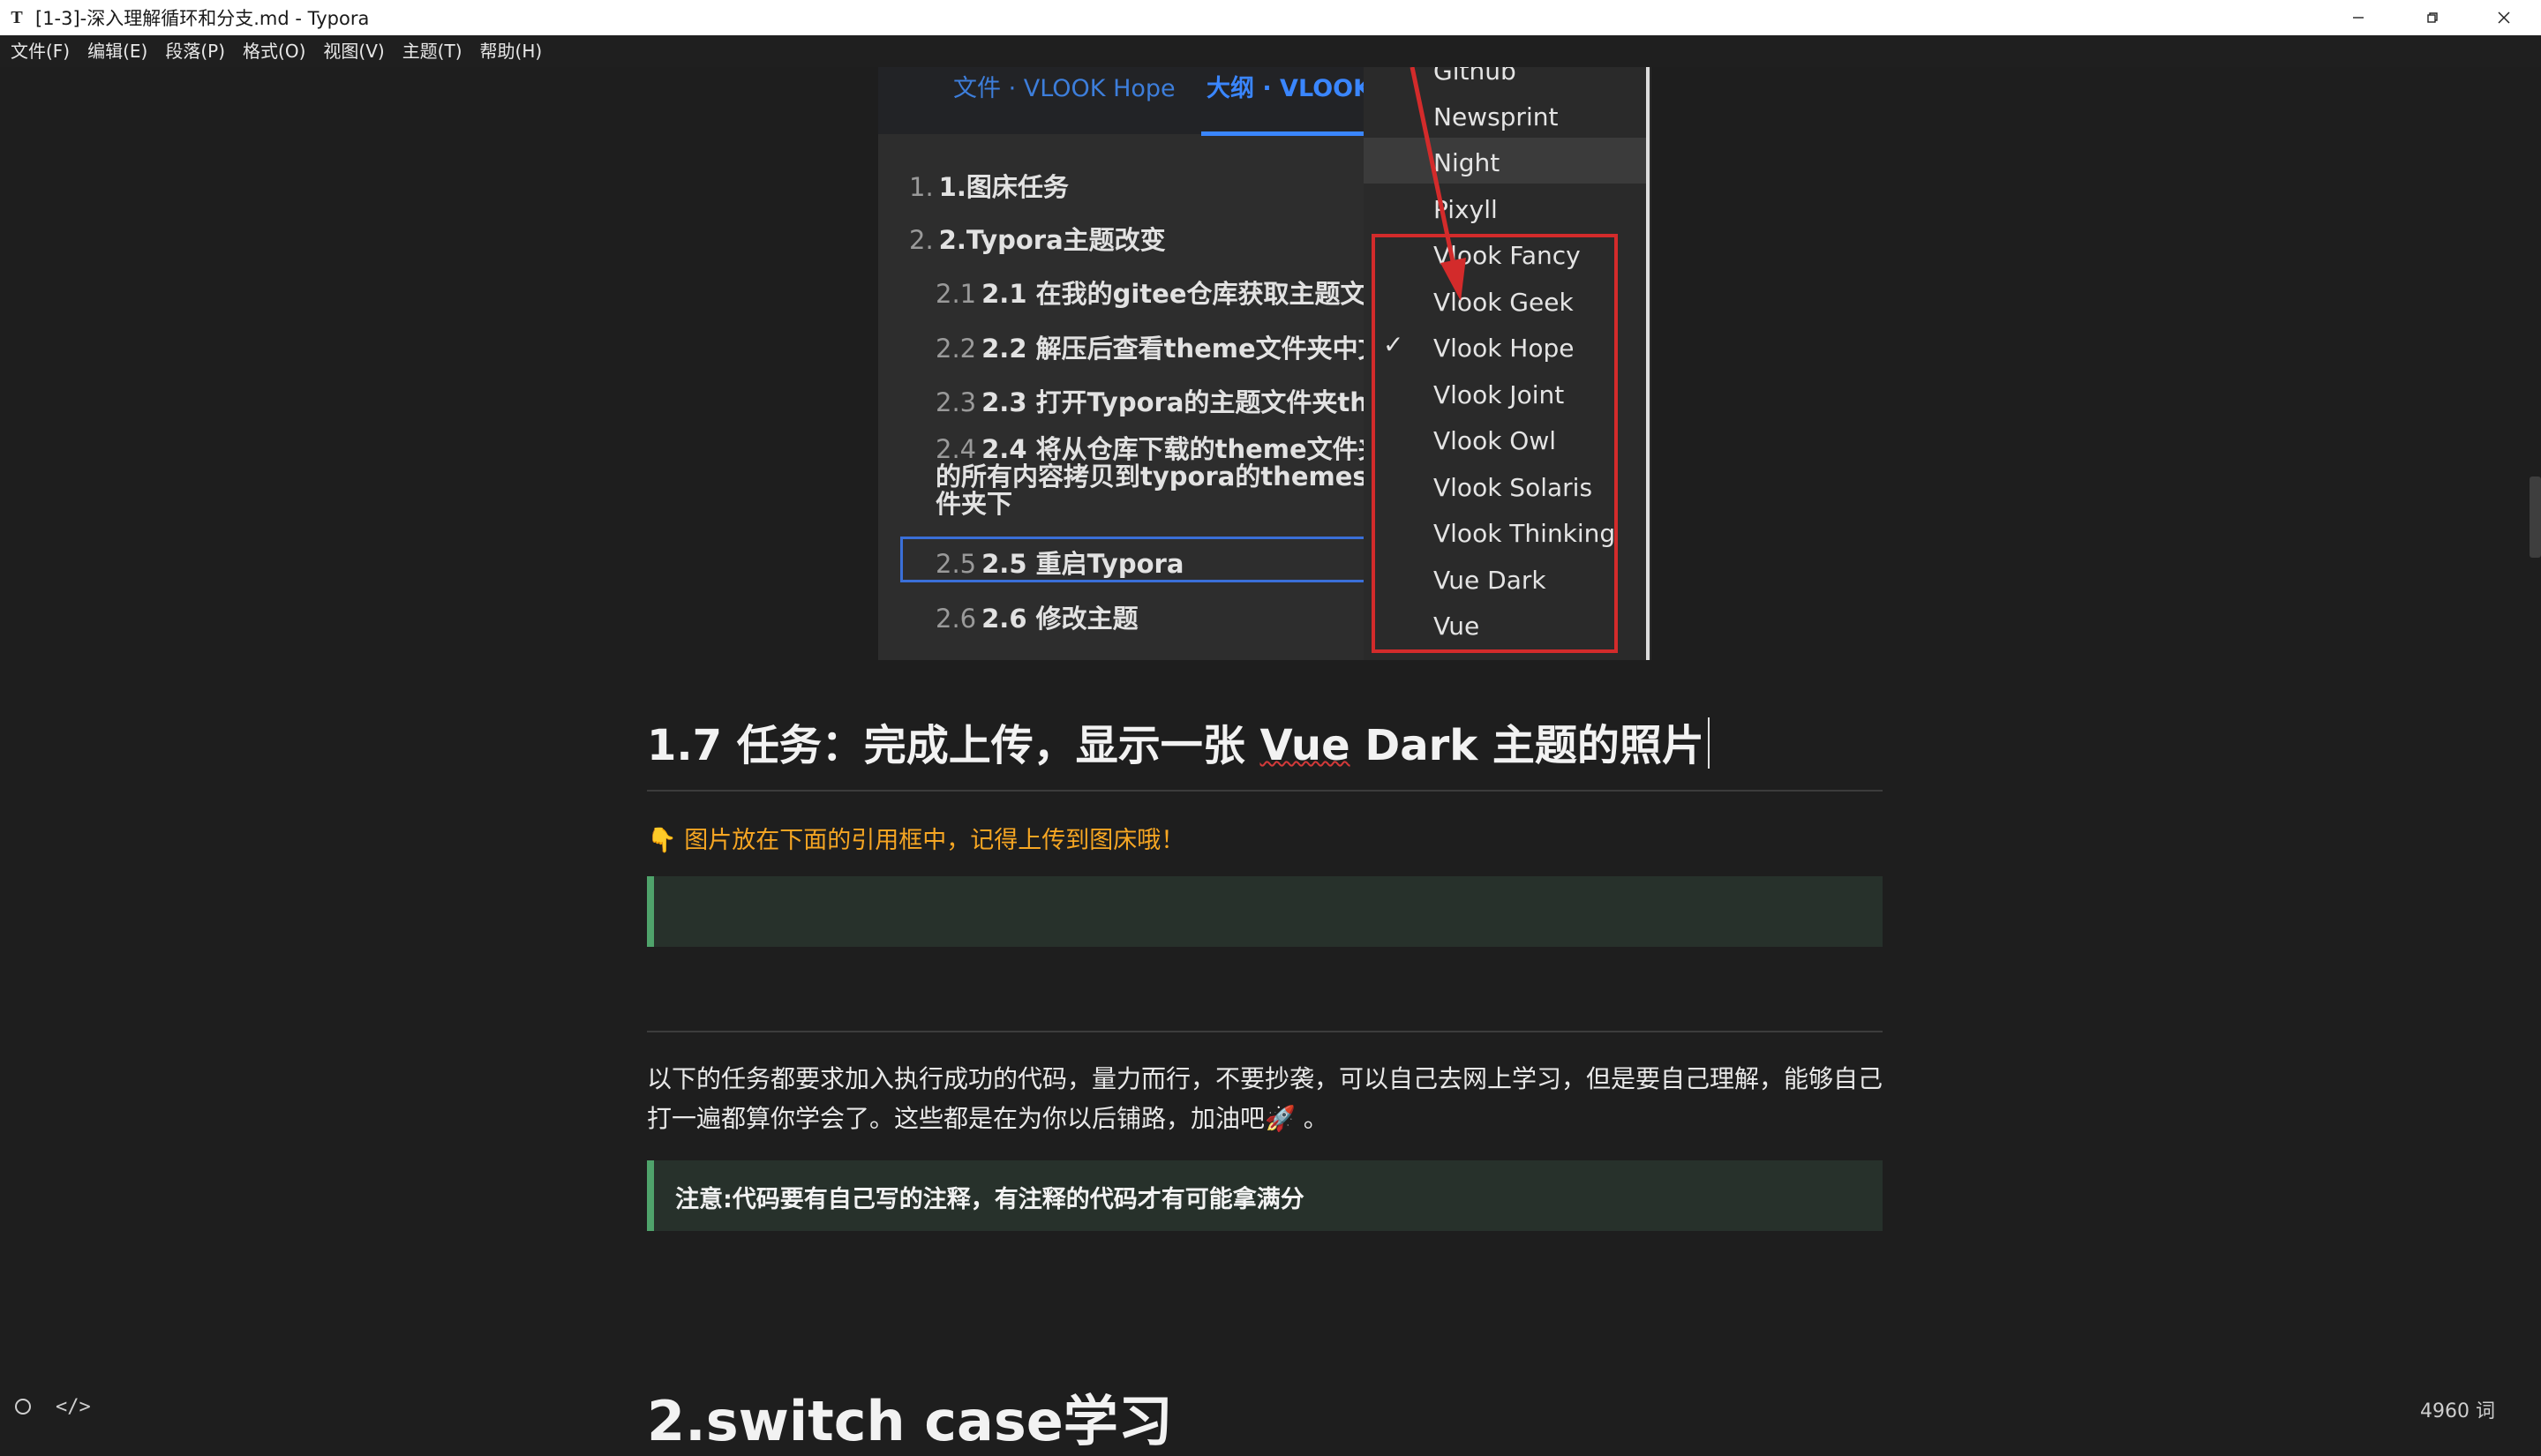 This screenshot has height=1456, width=2541. What do you see at coordinates (1526, 745) in the screenshot?
I see `heading-text: Dark 主题的照片` at bounding box center [1526, 745].